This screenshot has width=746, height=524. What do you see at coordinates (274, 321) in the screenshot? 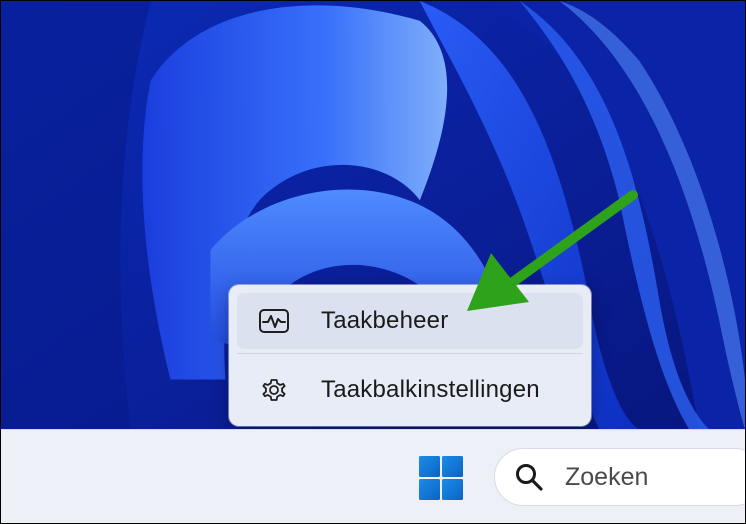
I see `task-manager-icon` at bounding box center [274, 321].